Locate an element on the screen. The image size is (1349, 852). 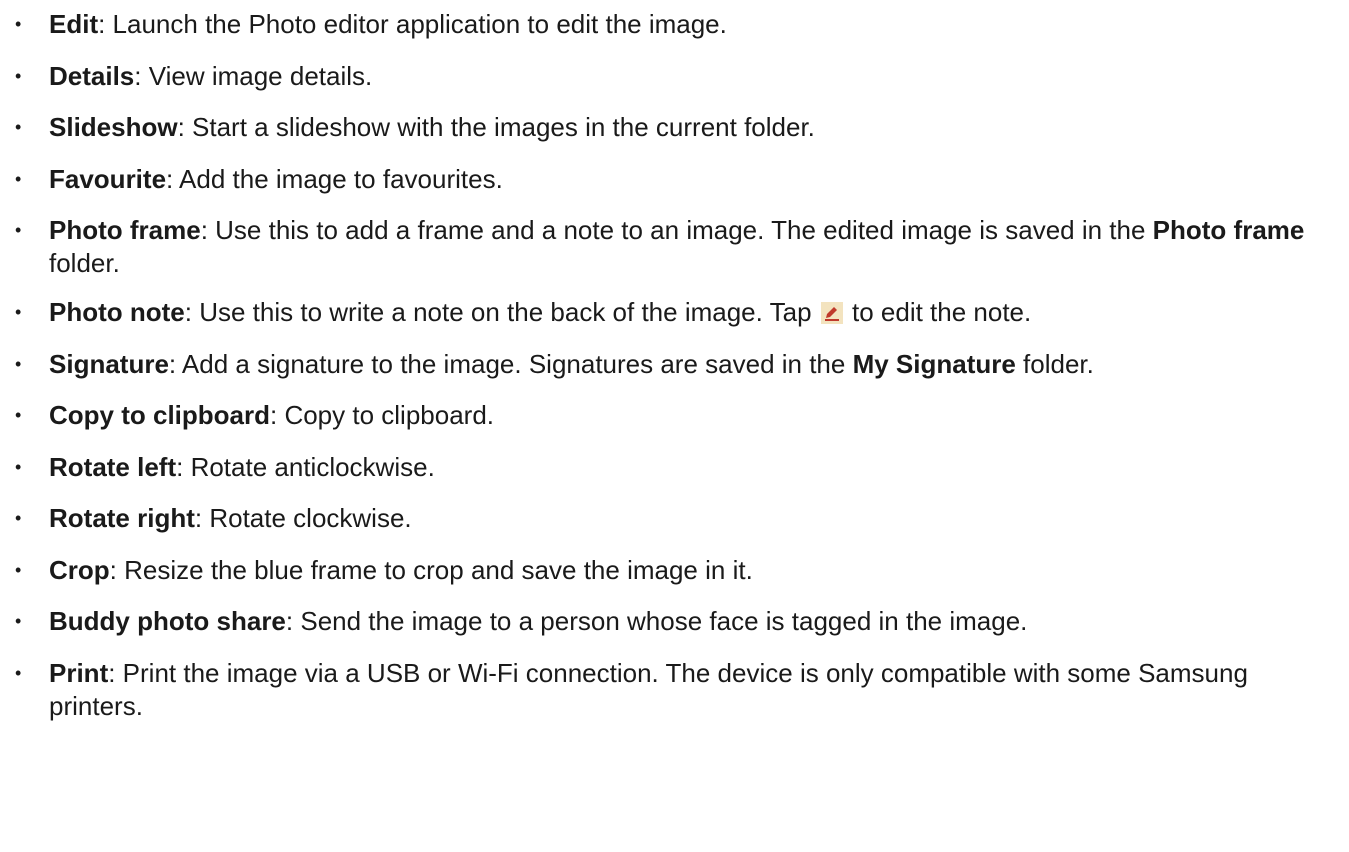
term-copy-to-clipboard: Copy to clipboard is located at coordinates (159, 415).